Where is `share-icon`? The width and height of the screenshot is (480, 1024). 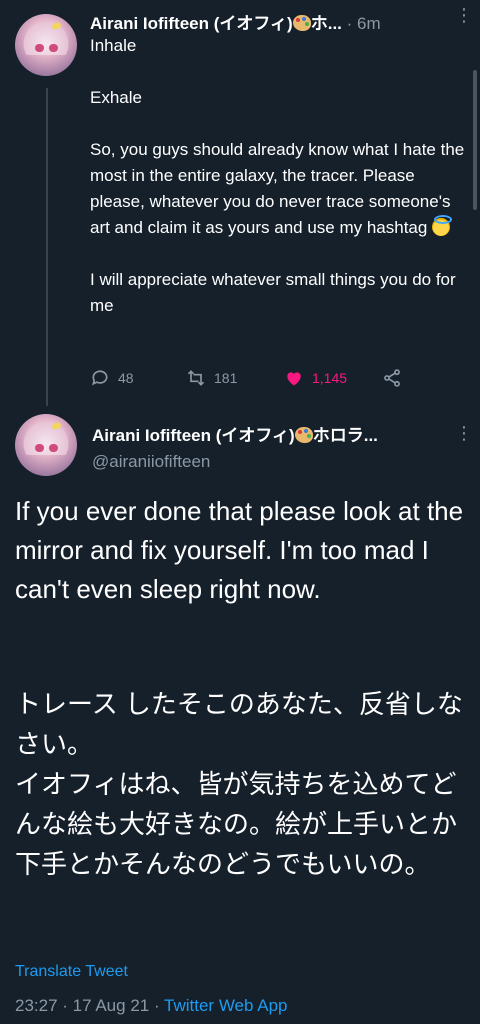 share-icon is located at coordinates (392, 378).